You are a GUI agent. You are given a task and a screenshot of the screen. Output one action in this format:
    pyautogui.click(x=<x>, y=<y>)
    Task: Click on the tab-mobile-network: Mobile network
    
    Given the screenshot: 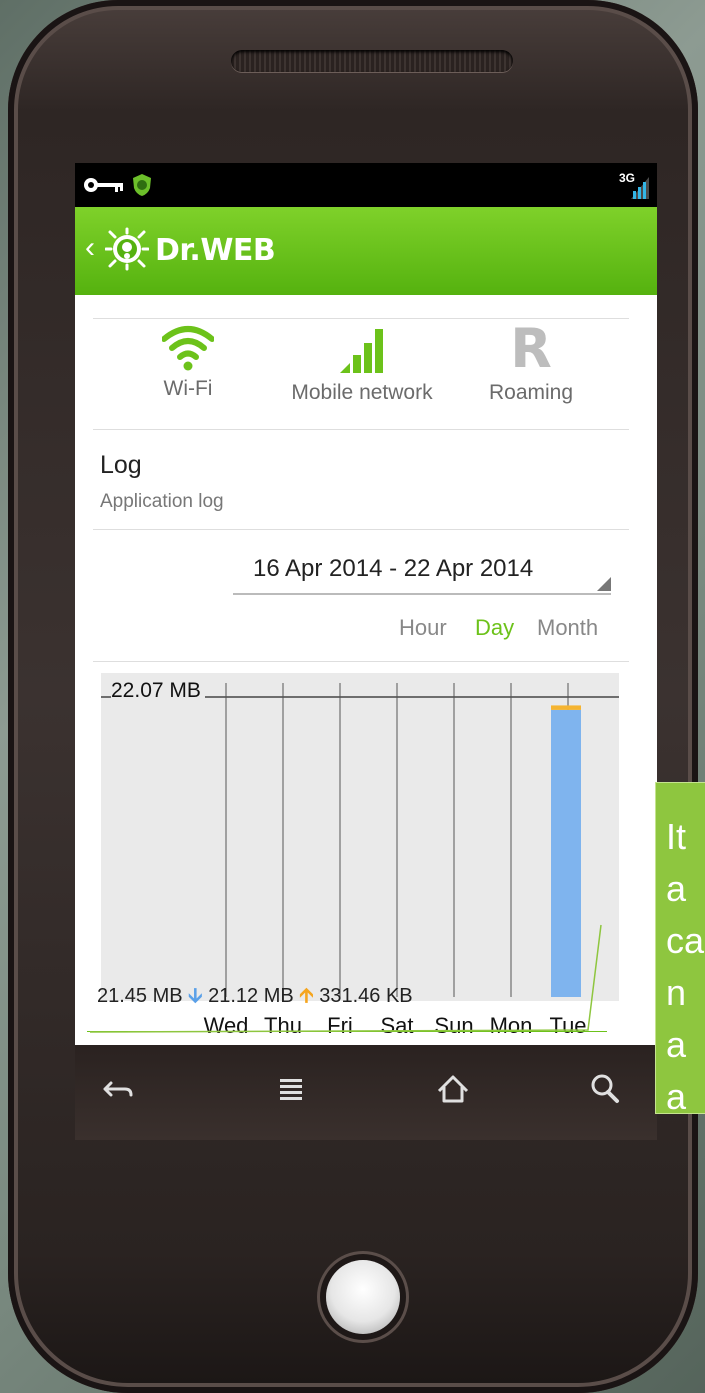 What is the action you would take?
    pyautogui.click(x=362, y=364)
    